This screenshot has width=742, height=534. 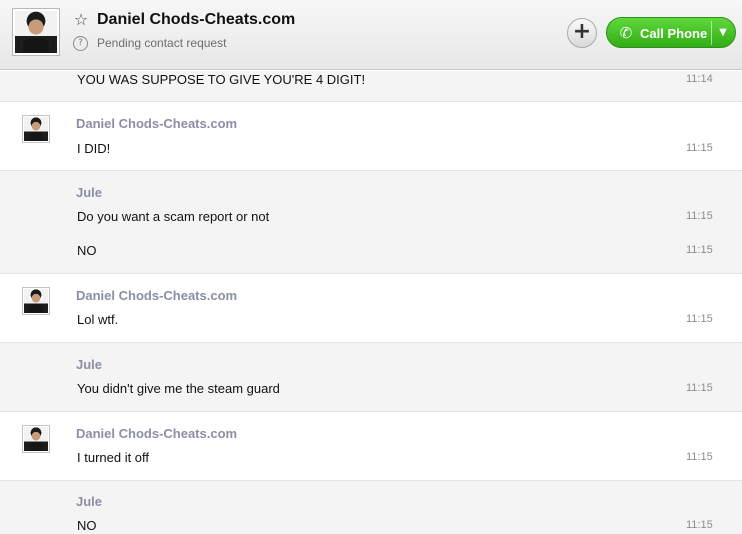 I want to click on message-text: Lol wtf., so click(x=98, y=319).